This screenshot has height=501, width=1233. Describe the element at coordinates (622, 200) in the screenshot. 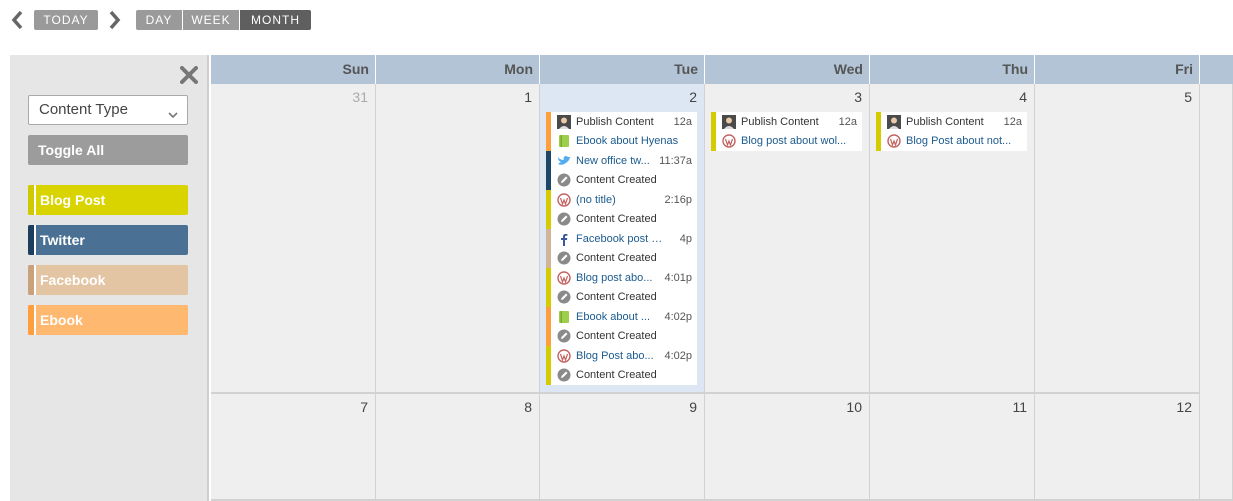

I see `event-title: (no title)` at that location.